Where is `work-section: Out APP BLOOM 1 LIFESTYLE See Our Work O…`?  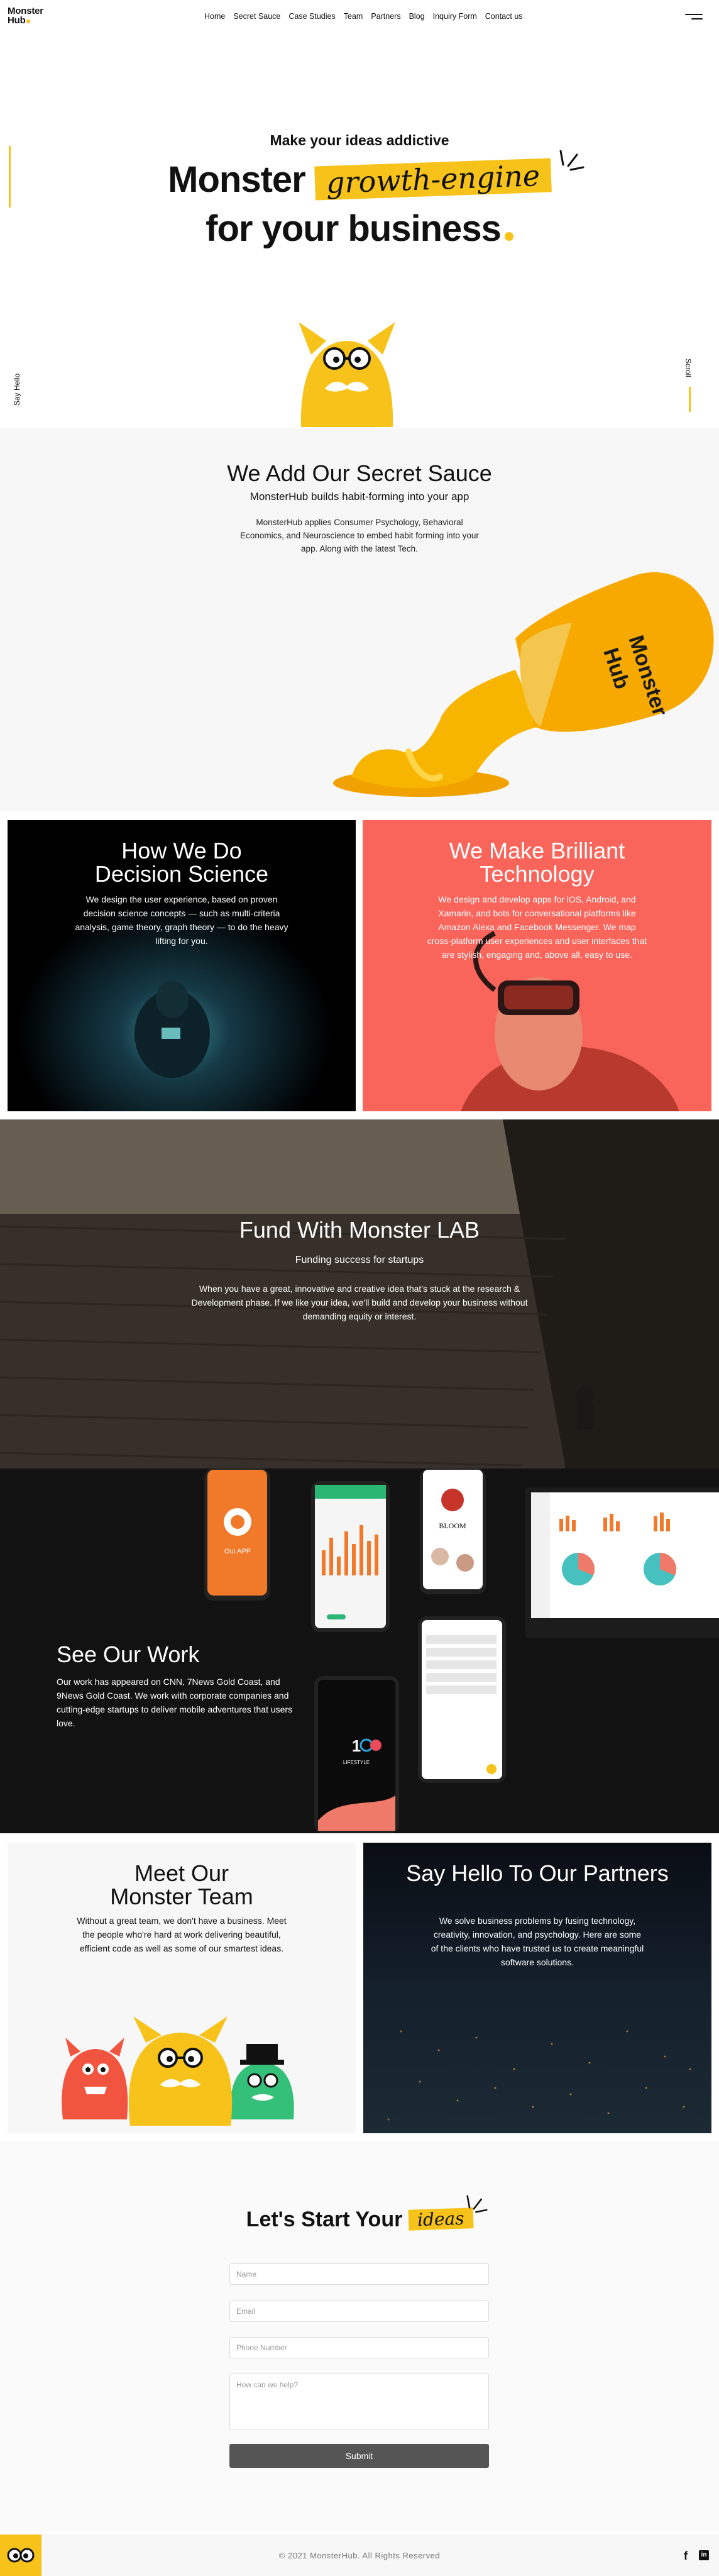 work-section: Out APP BLOOM 1 LIFESTYLE See Our Work O… is located at coordinates (359, 1650).